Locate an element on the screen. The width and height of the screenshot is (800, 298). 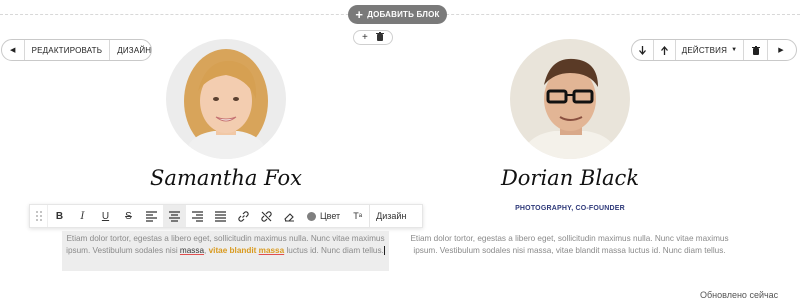
add-icon: + is located at coordinates (365, 37).